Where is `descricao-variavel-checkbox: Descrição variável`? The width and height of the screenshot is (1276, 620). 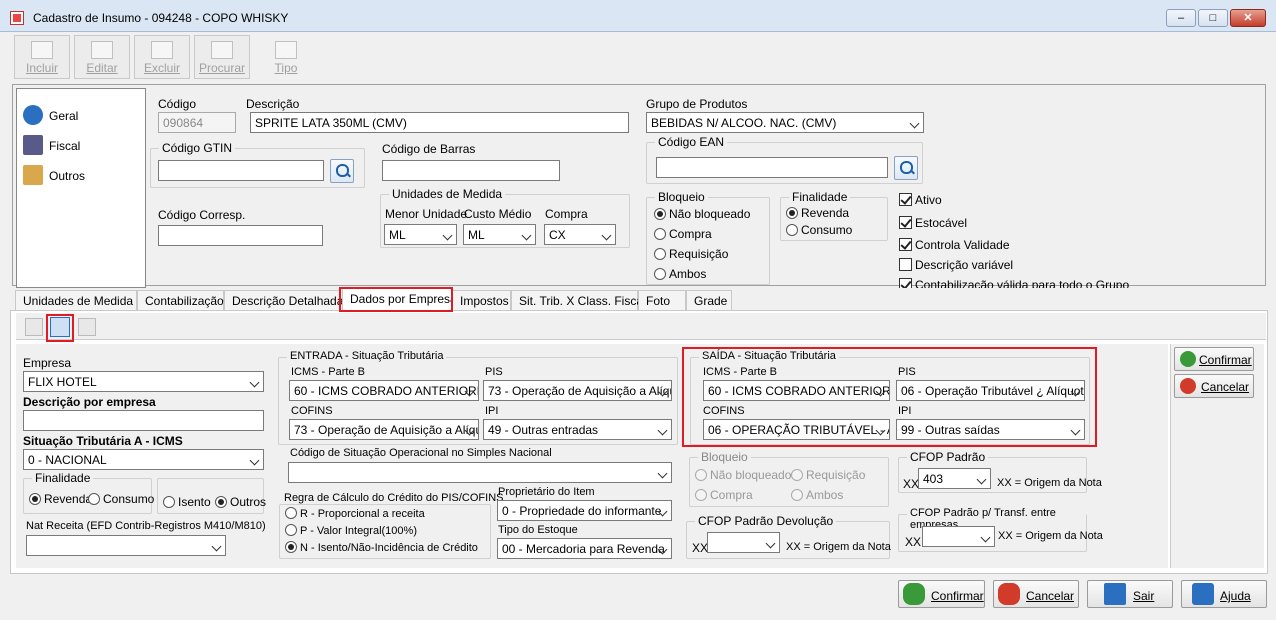
descricao-variavel-checkbox: Descrição variável is located at coordinates (956, 265).